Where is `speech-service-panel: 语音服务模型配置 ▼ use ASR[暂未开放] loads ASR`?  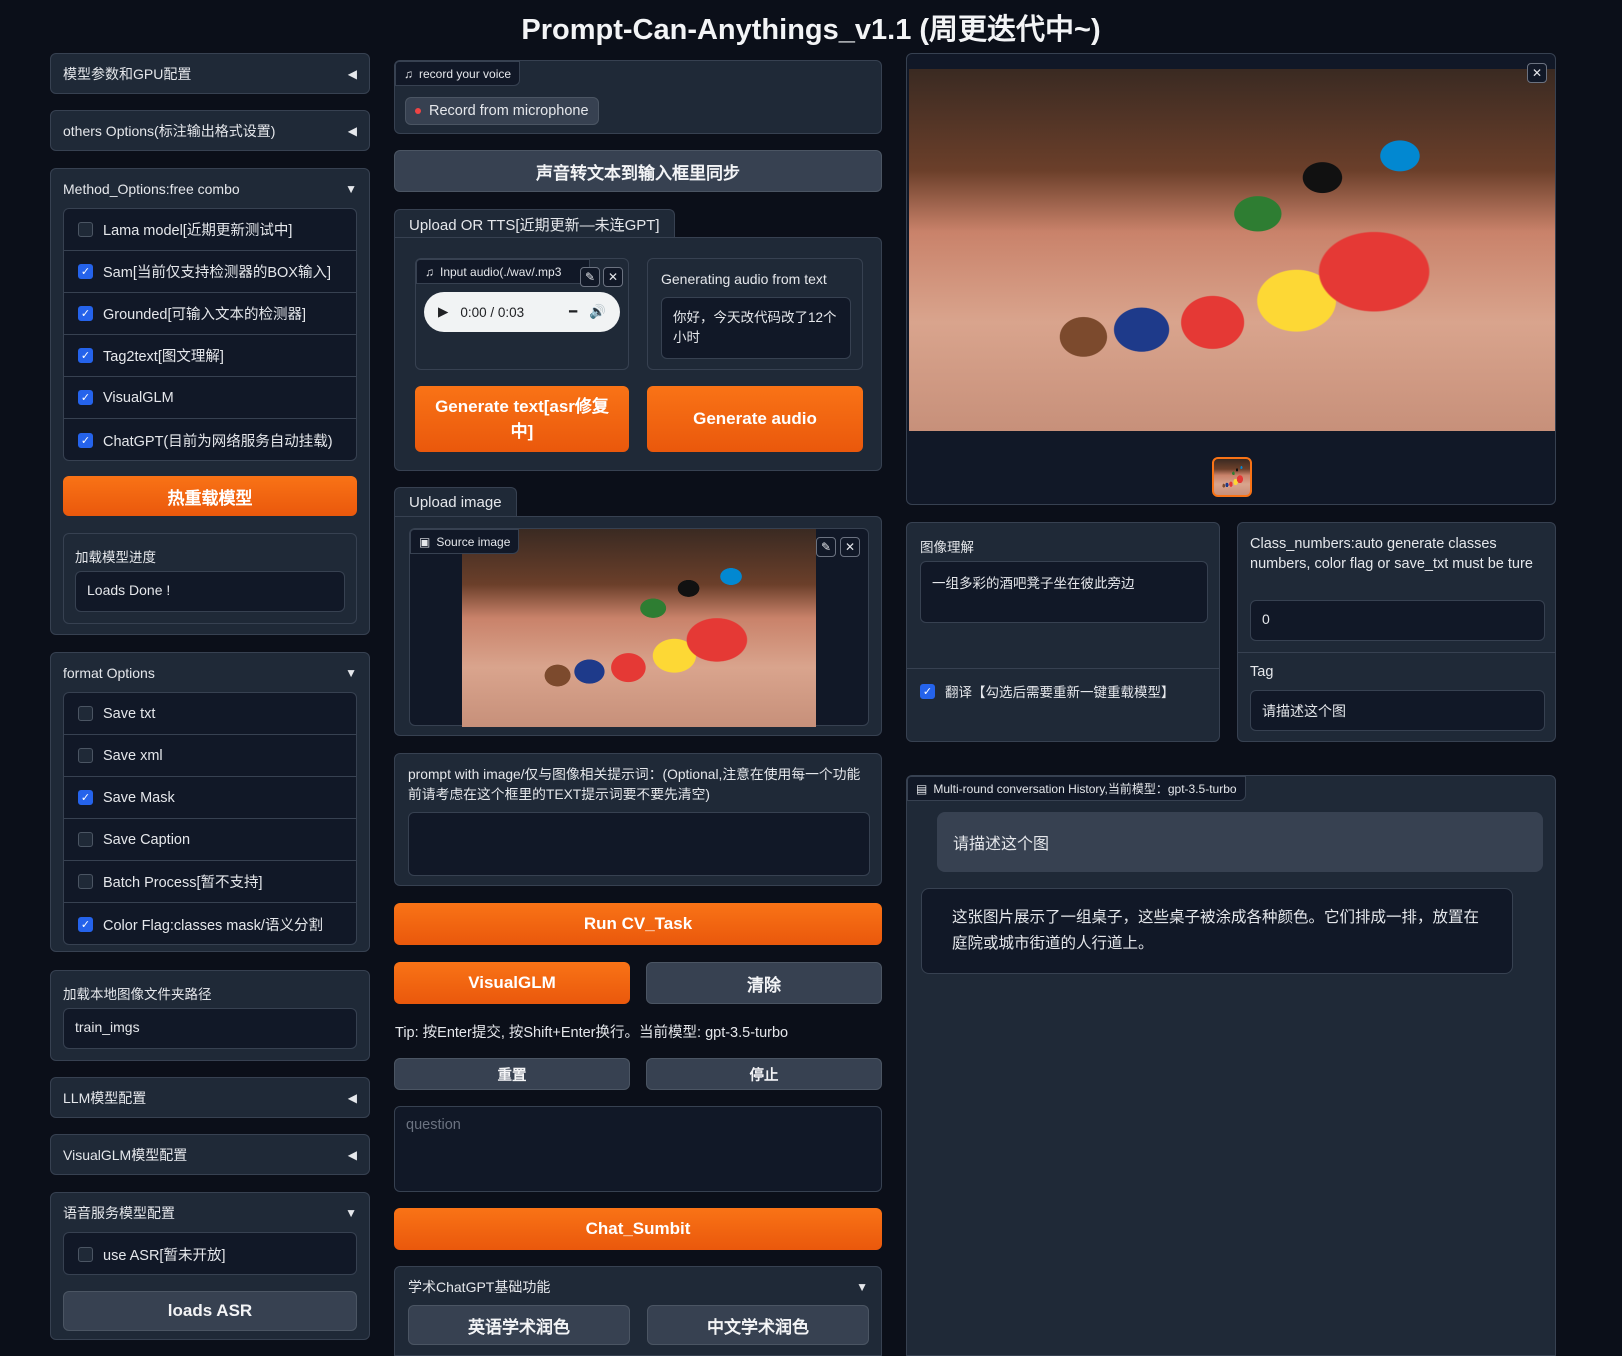
speech-service-panel: 语音服务模型配置 ▼ use ASR[暂未开放] loads ASR is located at coordinates (210, 1266).